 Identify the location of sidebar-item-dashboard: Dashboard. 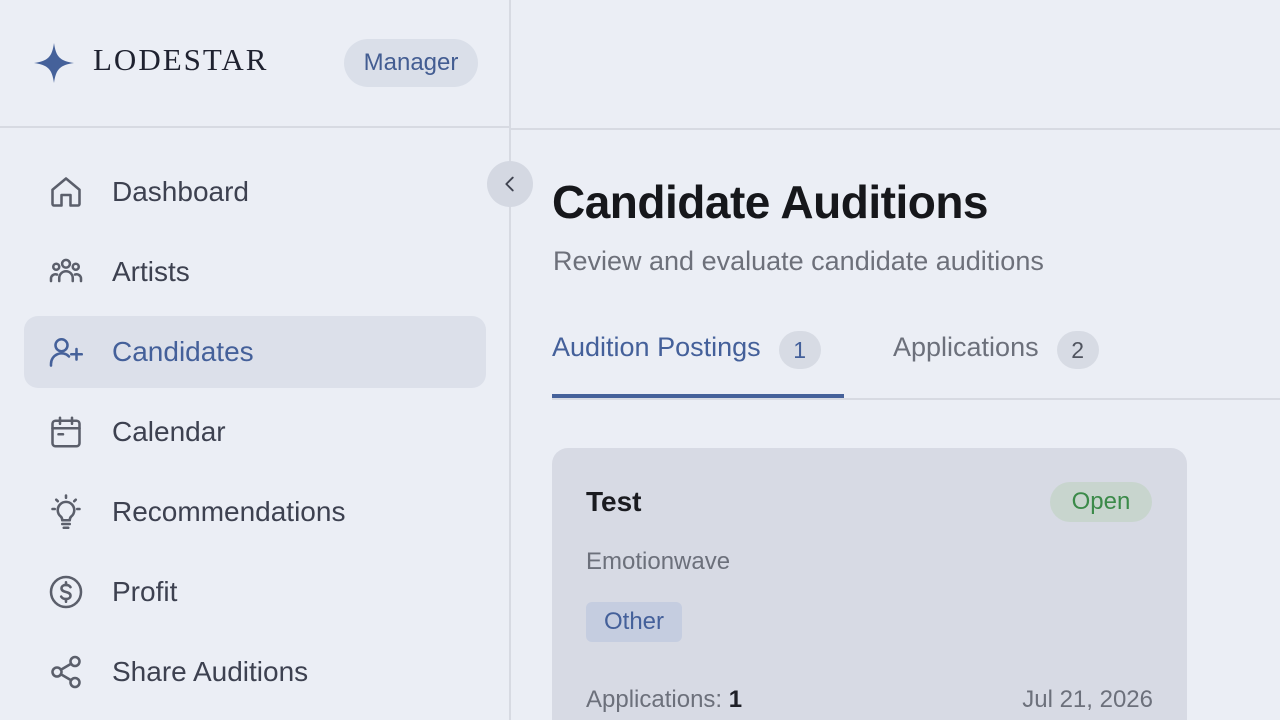
(255, 192).